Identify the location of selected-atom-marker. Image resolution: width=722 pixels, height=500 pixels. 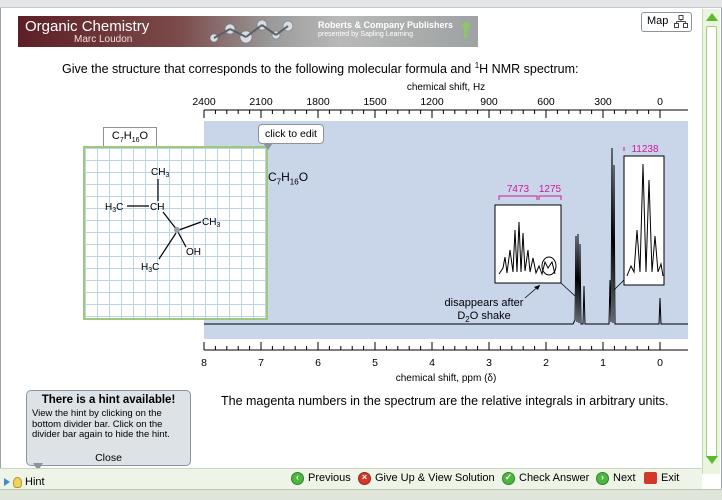
(177, 230).